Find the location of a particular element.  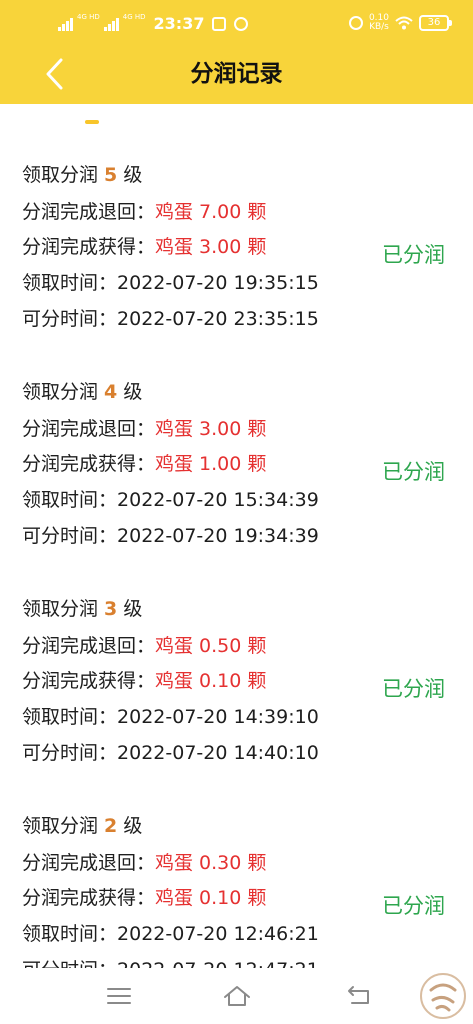

app-notification-icon is located at coordinates (241, 23).